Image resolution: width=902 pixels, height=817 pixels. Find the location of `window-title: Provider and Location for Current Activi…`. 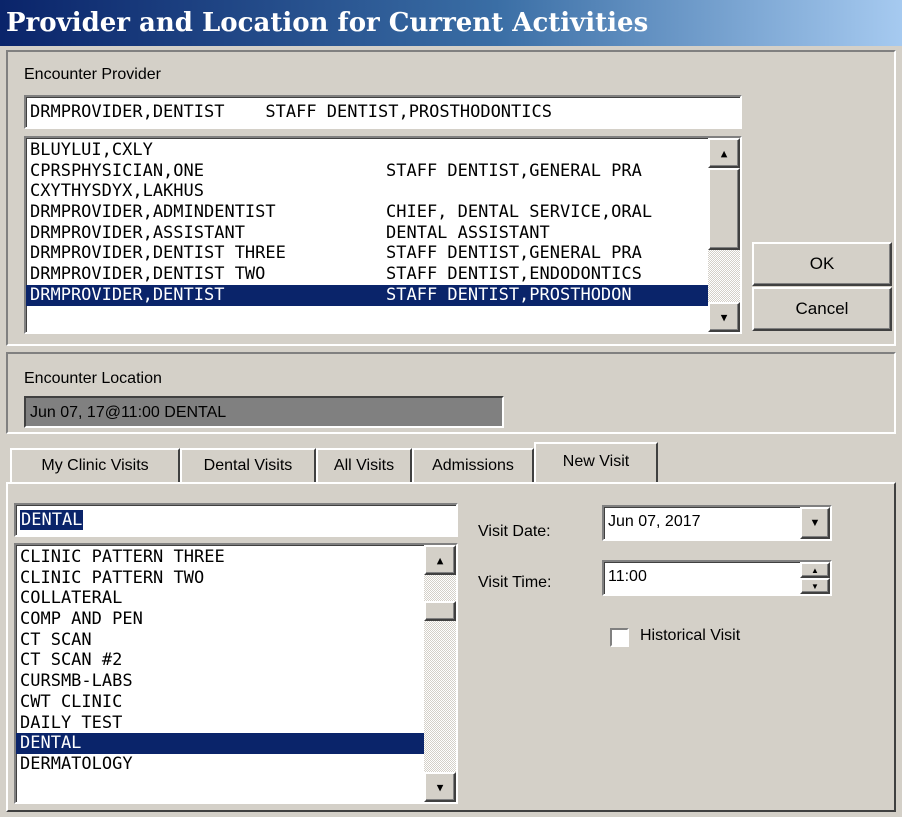

window-title: Provider and Location for Current Activi… is located at coordinates (451, 23).